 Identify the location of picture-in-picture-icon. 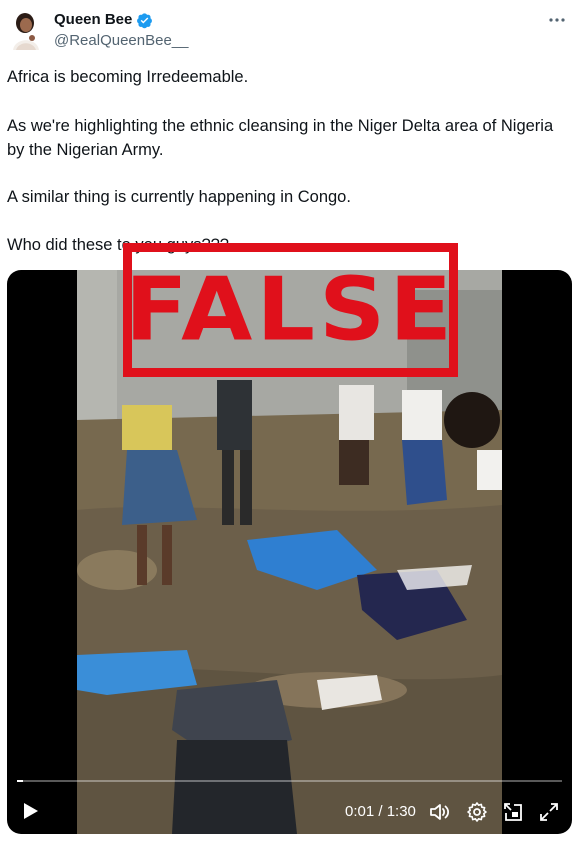
(513, 812).